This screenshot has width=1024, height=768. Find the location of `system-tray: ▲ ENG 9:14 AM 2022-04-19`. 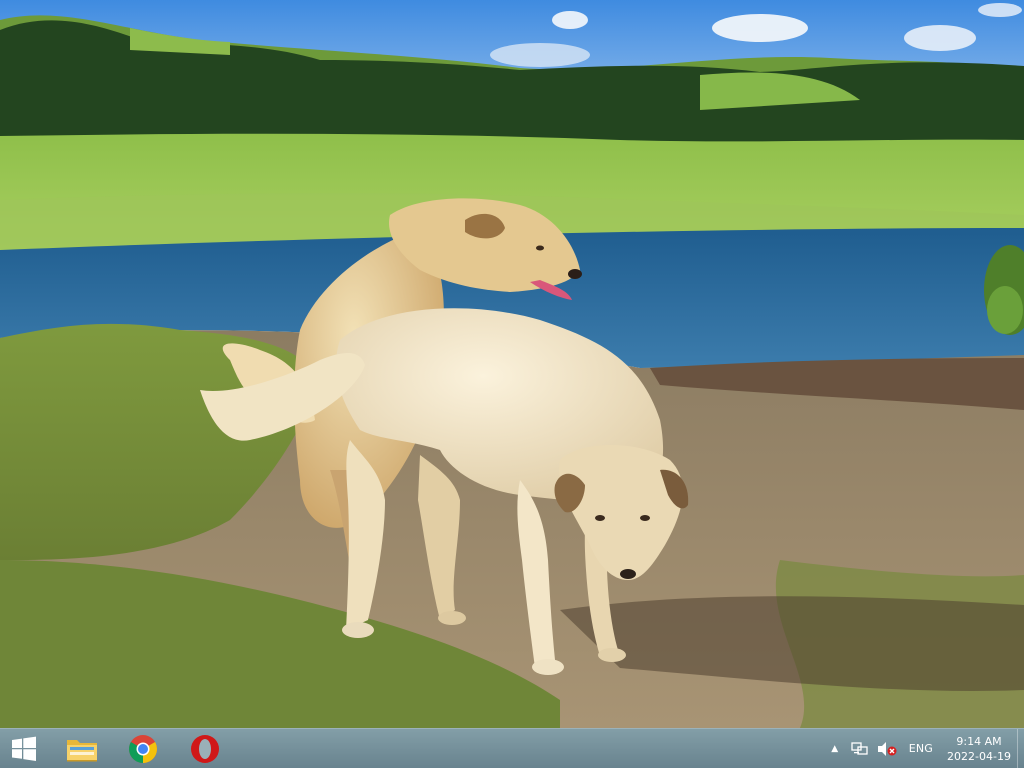

system-tray: ▲ ENG 9:14 AM 2022-04-19 is located at coordinates (923, 748).